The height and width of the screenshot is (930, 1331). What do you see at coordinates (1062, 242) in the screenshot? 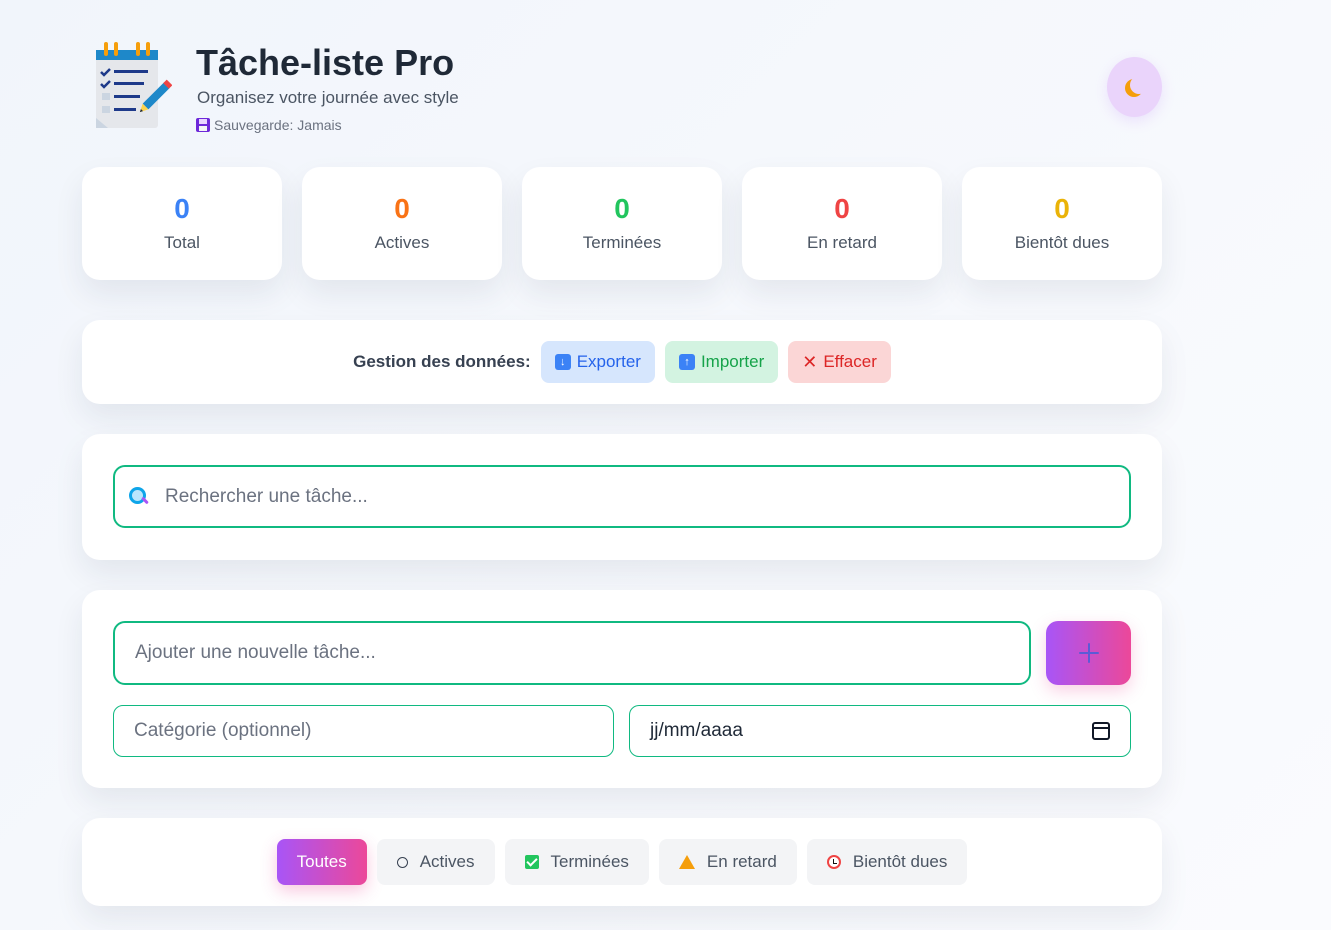
I see `stat-label-due-soon: Bientôt dues` at bounding box center [1062, 242].